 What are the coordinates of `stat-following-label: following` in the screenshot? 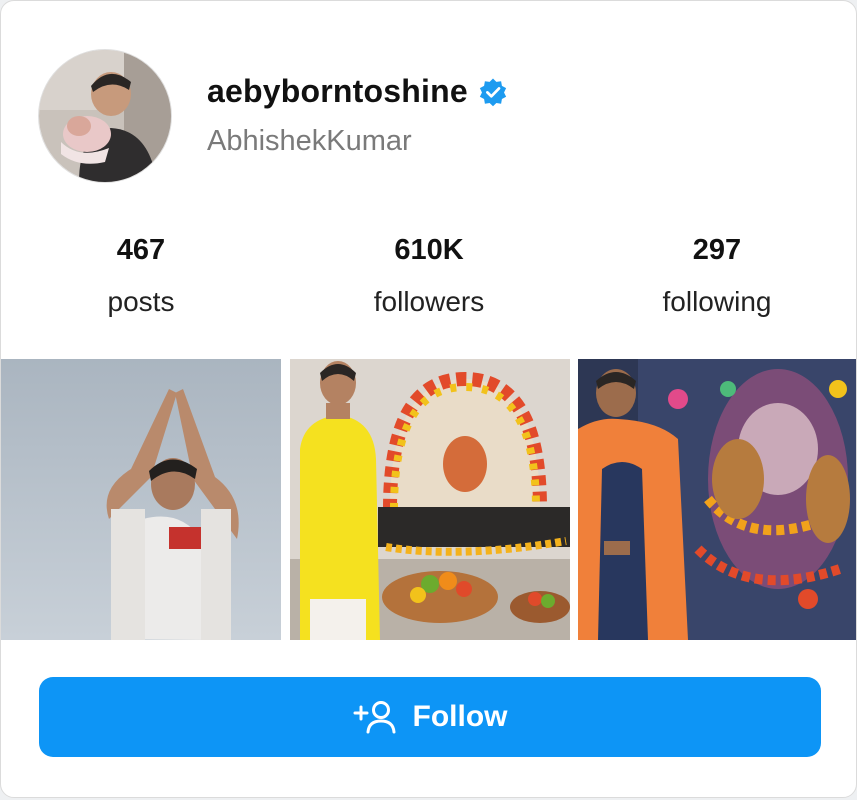 It's located at (717, 301).